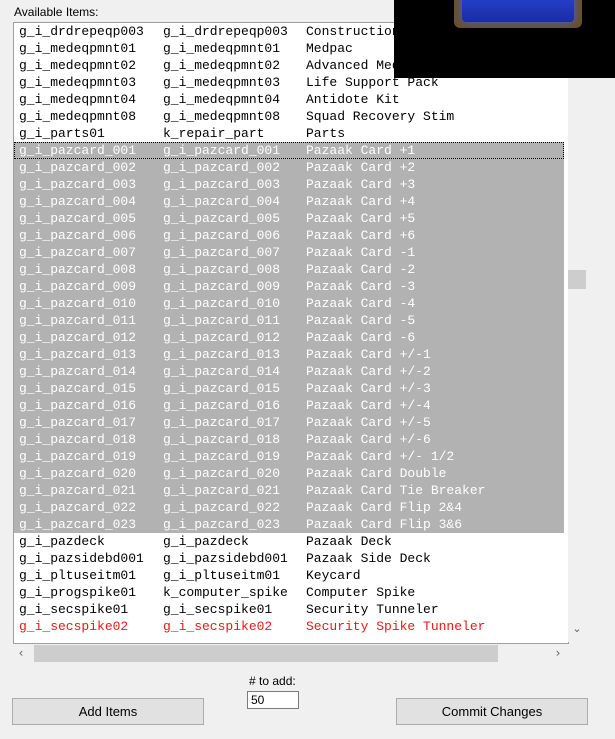 Image resolution: width=615 pixels, height=739 pixels. What do you see at coordinates (78, 490) in the screenshot?
I see `item-tag: g_i_pazcard_021` at bounding box center [78, 490].